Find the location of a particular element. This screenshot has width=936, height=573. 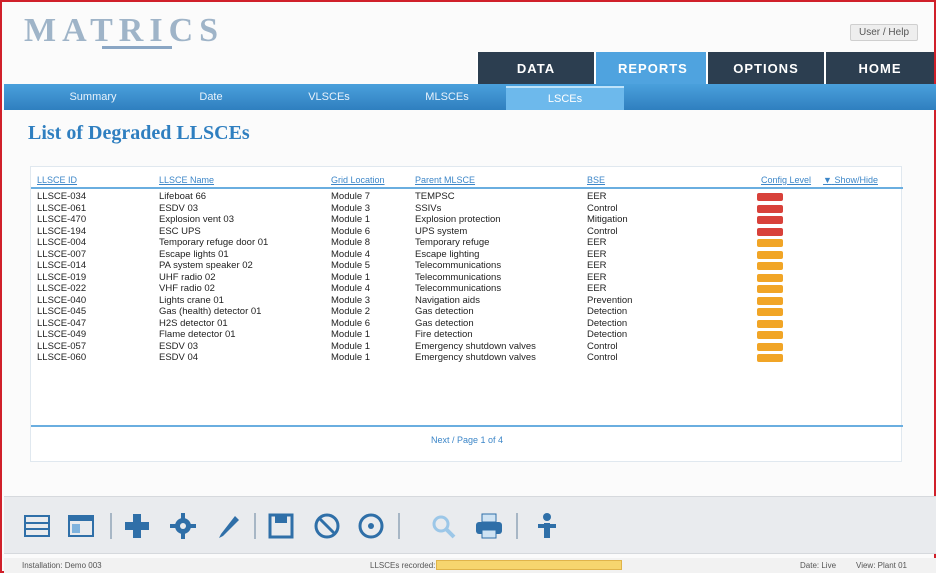

subtab-summary: Summary is located at coordinates (93, 98).